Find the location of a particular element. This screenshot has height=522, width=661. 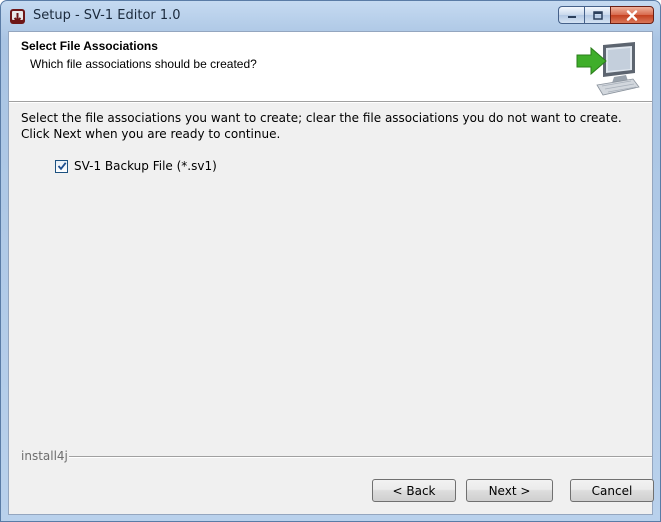

back-button: < Back is located at coordinates (414, 490).